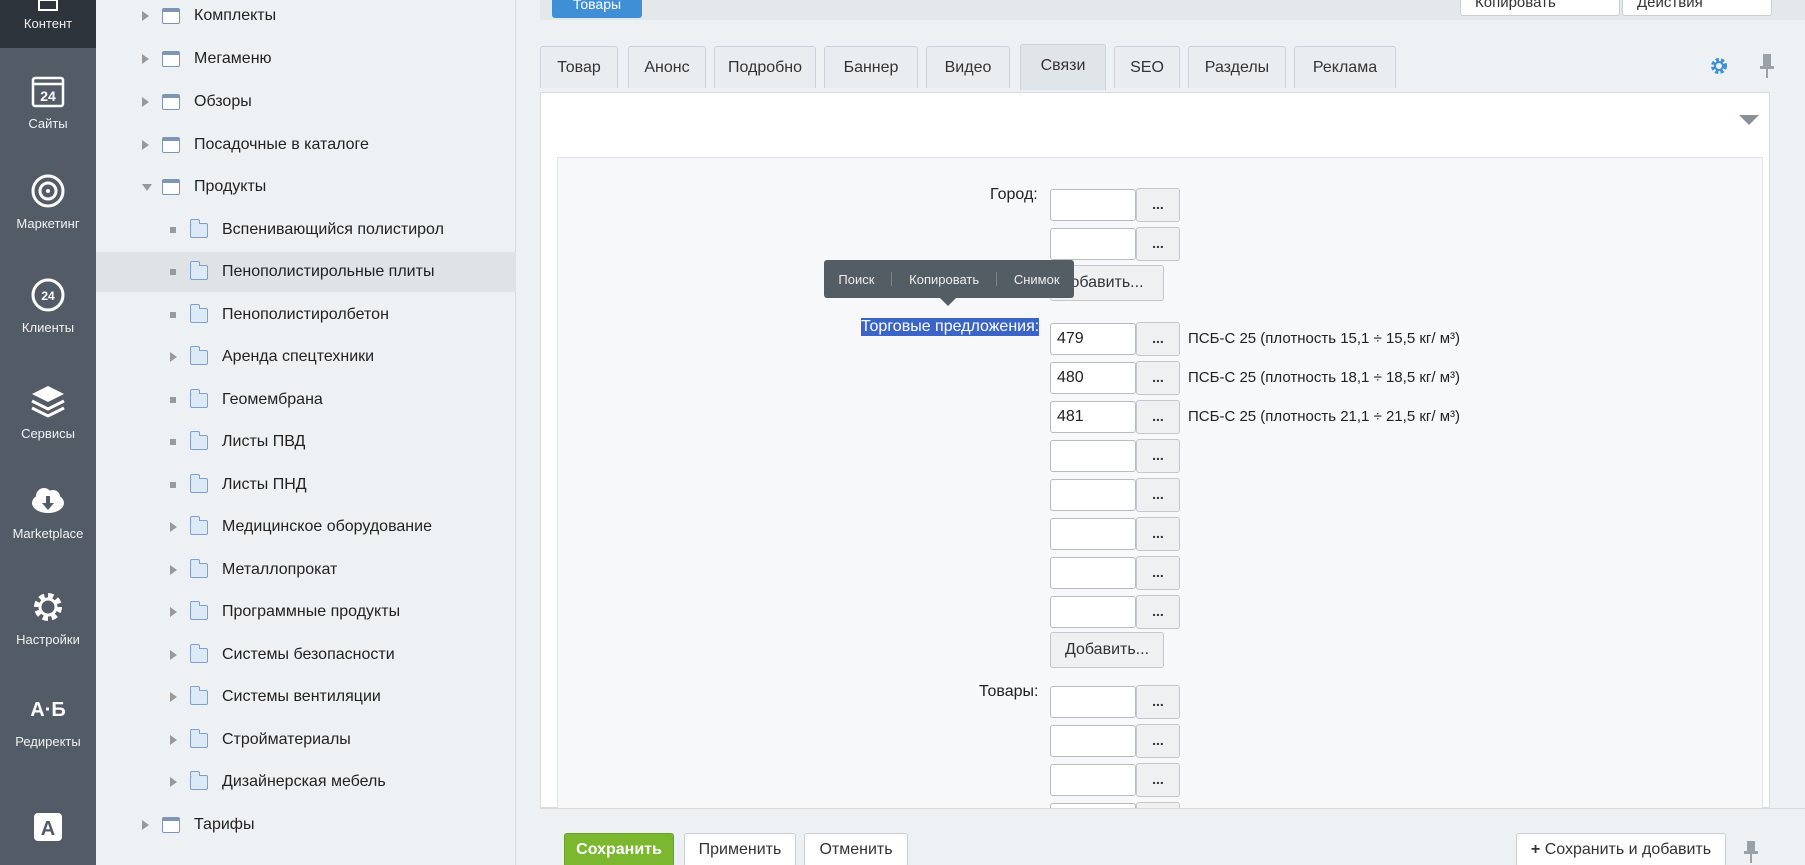 The height and width of the screenshot is (865, 1805). I want to click on nav-item-more: A, so click(48, 830).